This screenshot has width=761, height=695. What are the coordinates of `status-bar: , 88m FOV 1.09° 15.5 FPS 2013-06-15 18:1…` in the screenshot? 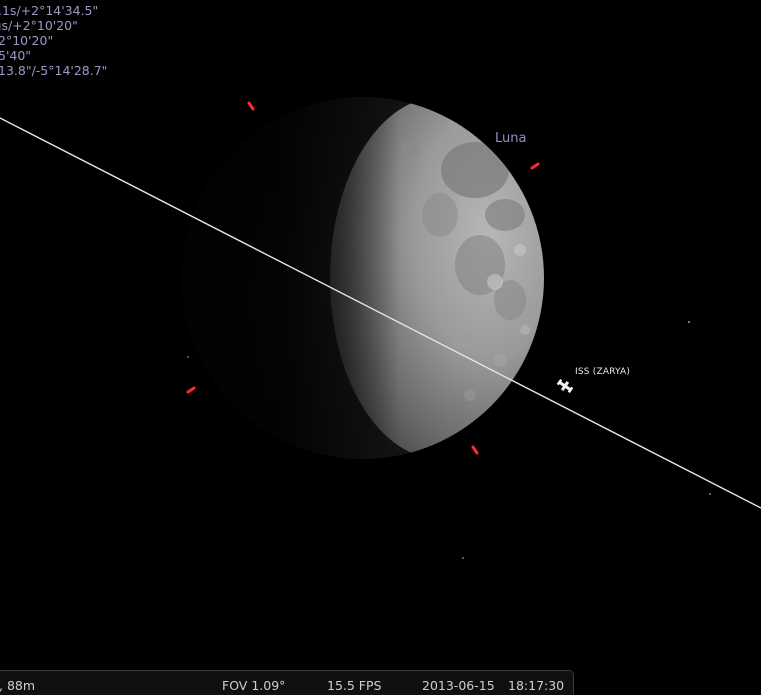 It's located at (287, 682).